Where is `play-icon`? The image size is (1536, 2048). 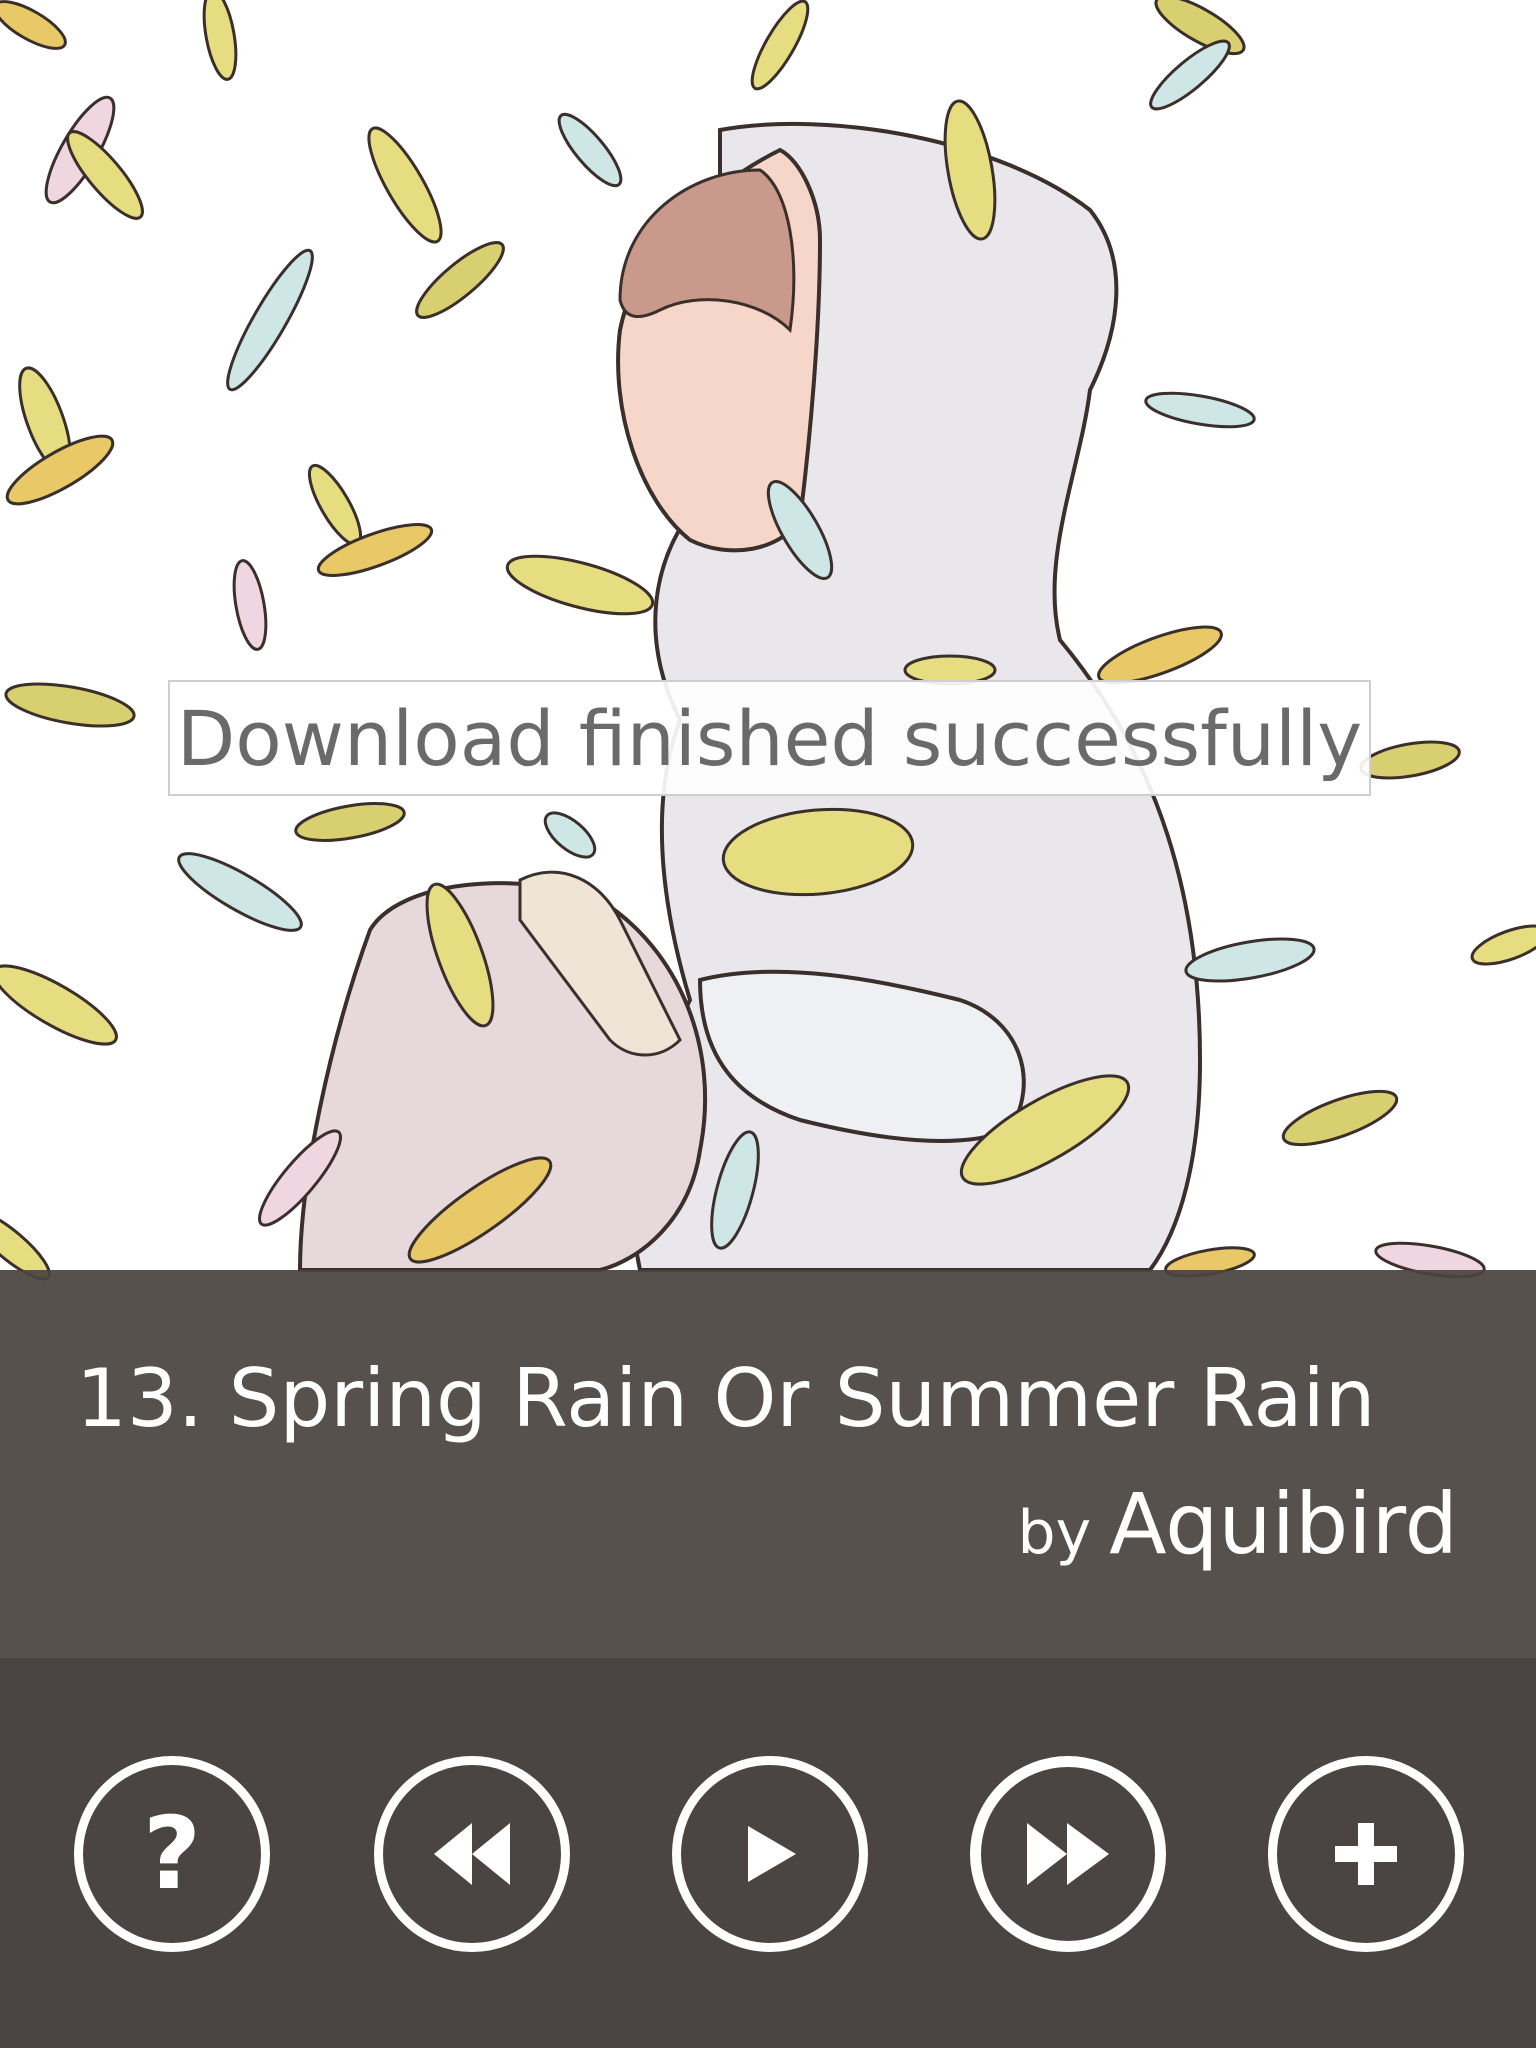 play-icon is located at coordinates (772, 1854).